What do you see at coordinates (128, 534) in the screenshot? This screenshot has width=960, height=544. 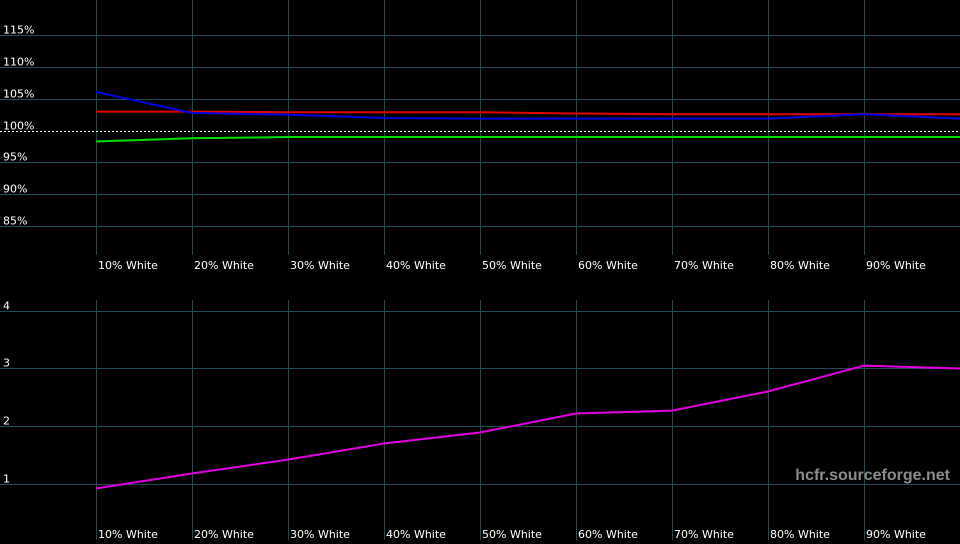 I see `delta-e-x-tick-label: 10% White` at bounding box center [128, 534].